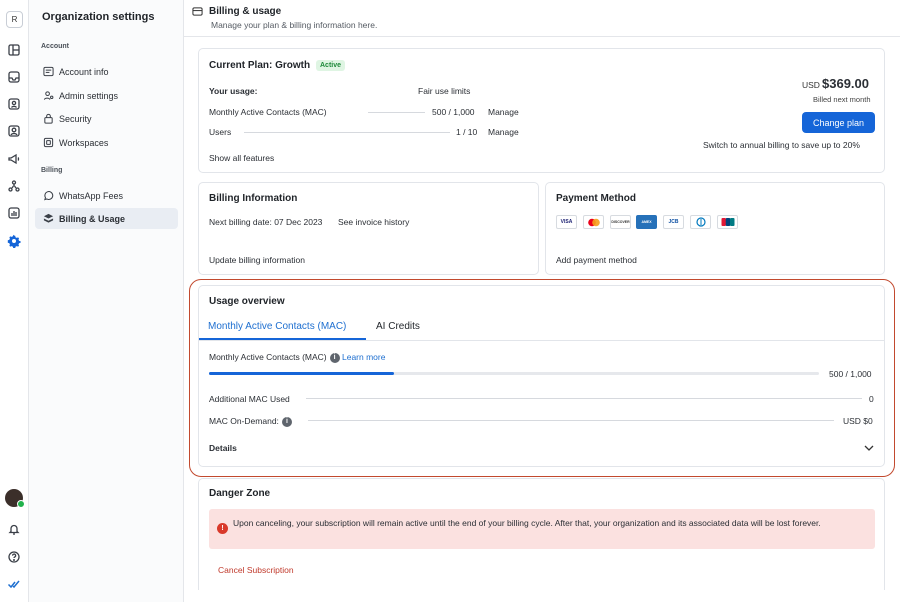 This screenshot has width=900, height=602. What do you see at coordinates (646, 222) in the screenshot?
I see `amex-card-icon: AMEX` at bounding box center [646, 222].